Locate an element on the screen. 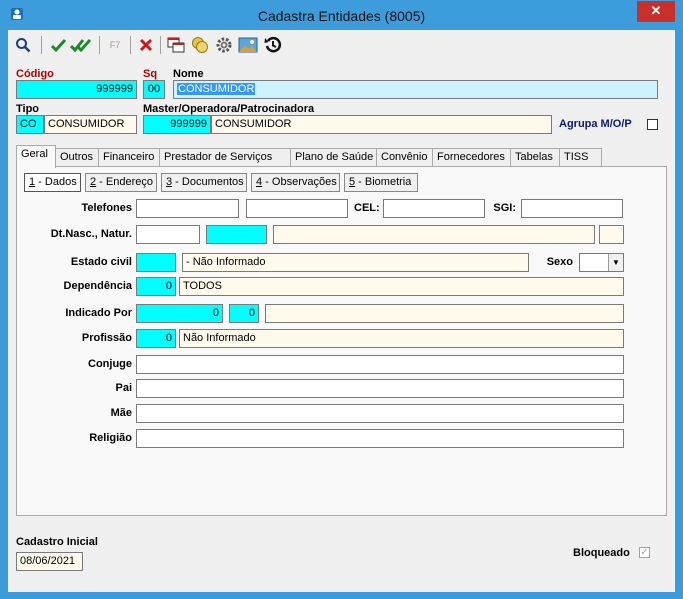  tab-plano-saude: Plano de Saúde is located at coordinates (333, 157).